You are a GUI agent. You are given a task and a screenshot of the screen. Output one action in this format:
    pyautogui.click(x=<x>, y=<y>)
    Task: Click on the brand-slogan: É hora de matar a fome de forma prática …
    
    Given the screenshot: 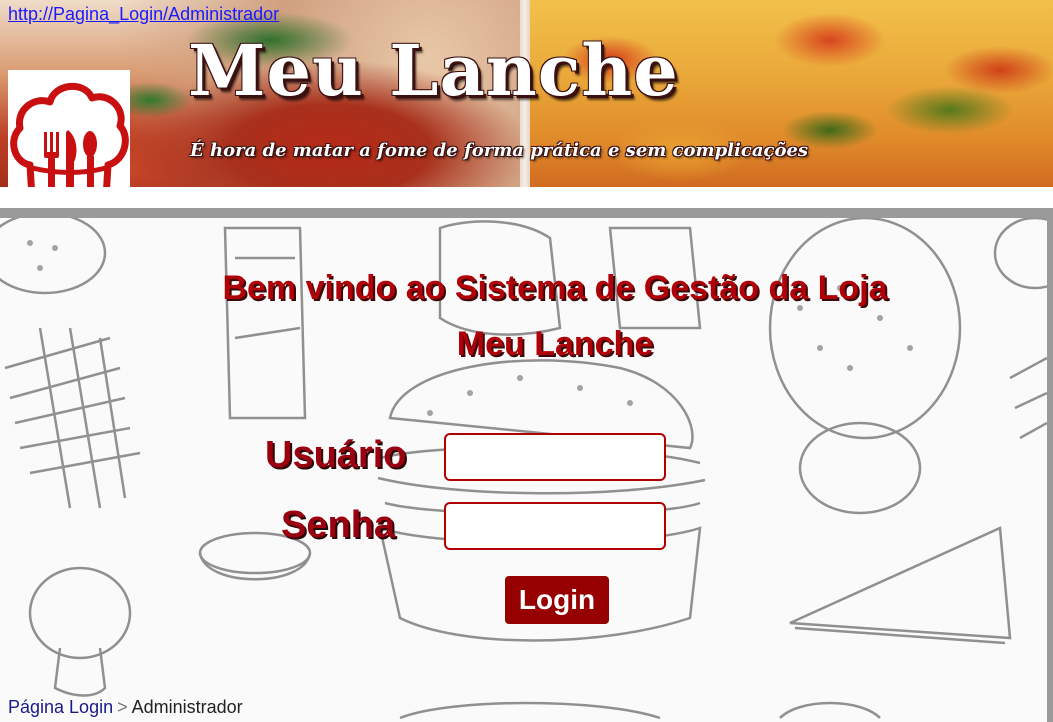 What is the action you would take?
    pyautogui.click(x=499, y=150)
    